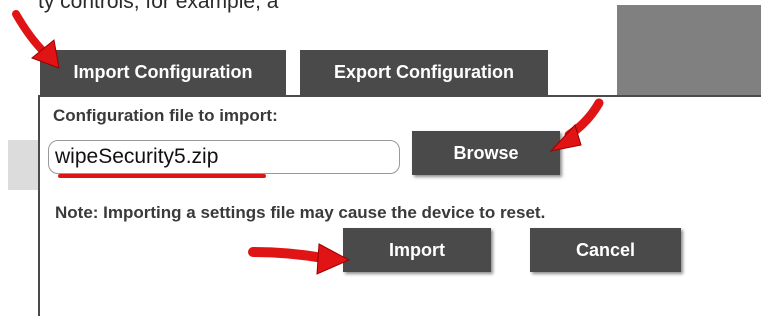  I want to click on gray-background-block, so click(689, 50).